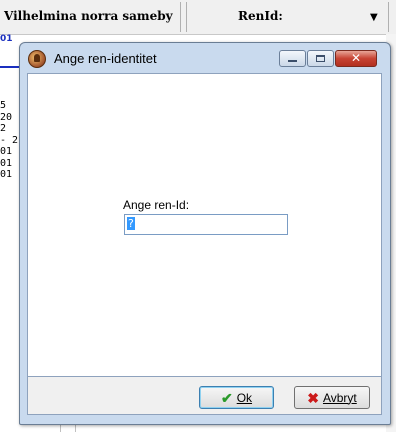 The image size is (396, 432). What do you see at coordinates (105, 58) in the screenshot?
I see `dialog-title: Ange ren-identitet` at bounding box center [105, 58].